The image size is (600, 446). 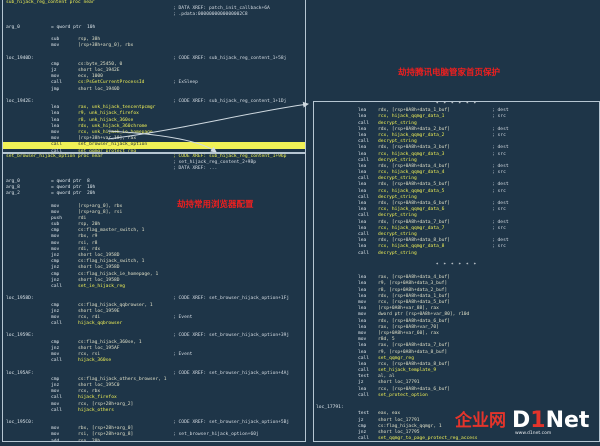 I want to click on arrow-to-decrypt-panel, so click(x=208, y=120).